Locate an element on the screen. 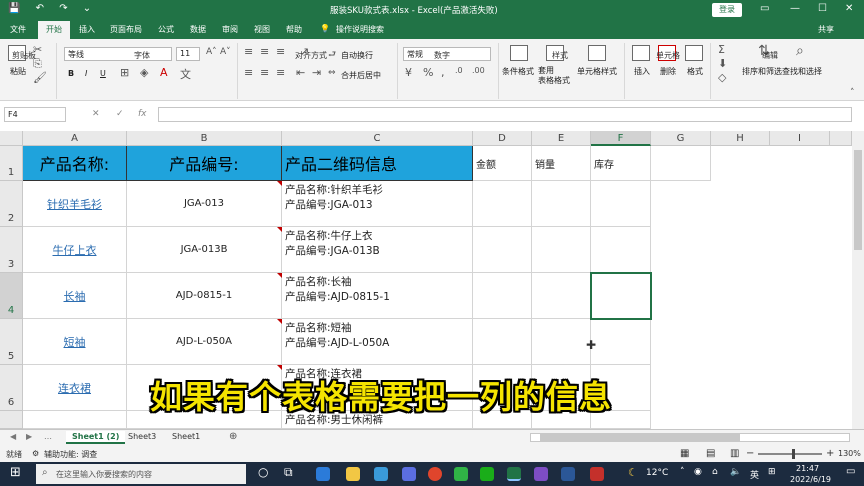 This screenshot has height=486, width=864. accessibility-status: 辅助功能: 调查 is located at coordinates (70, 454).